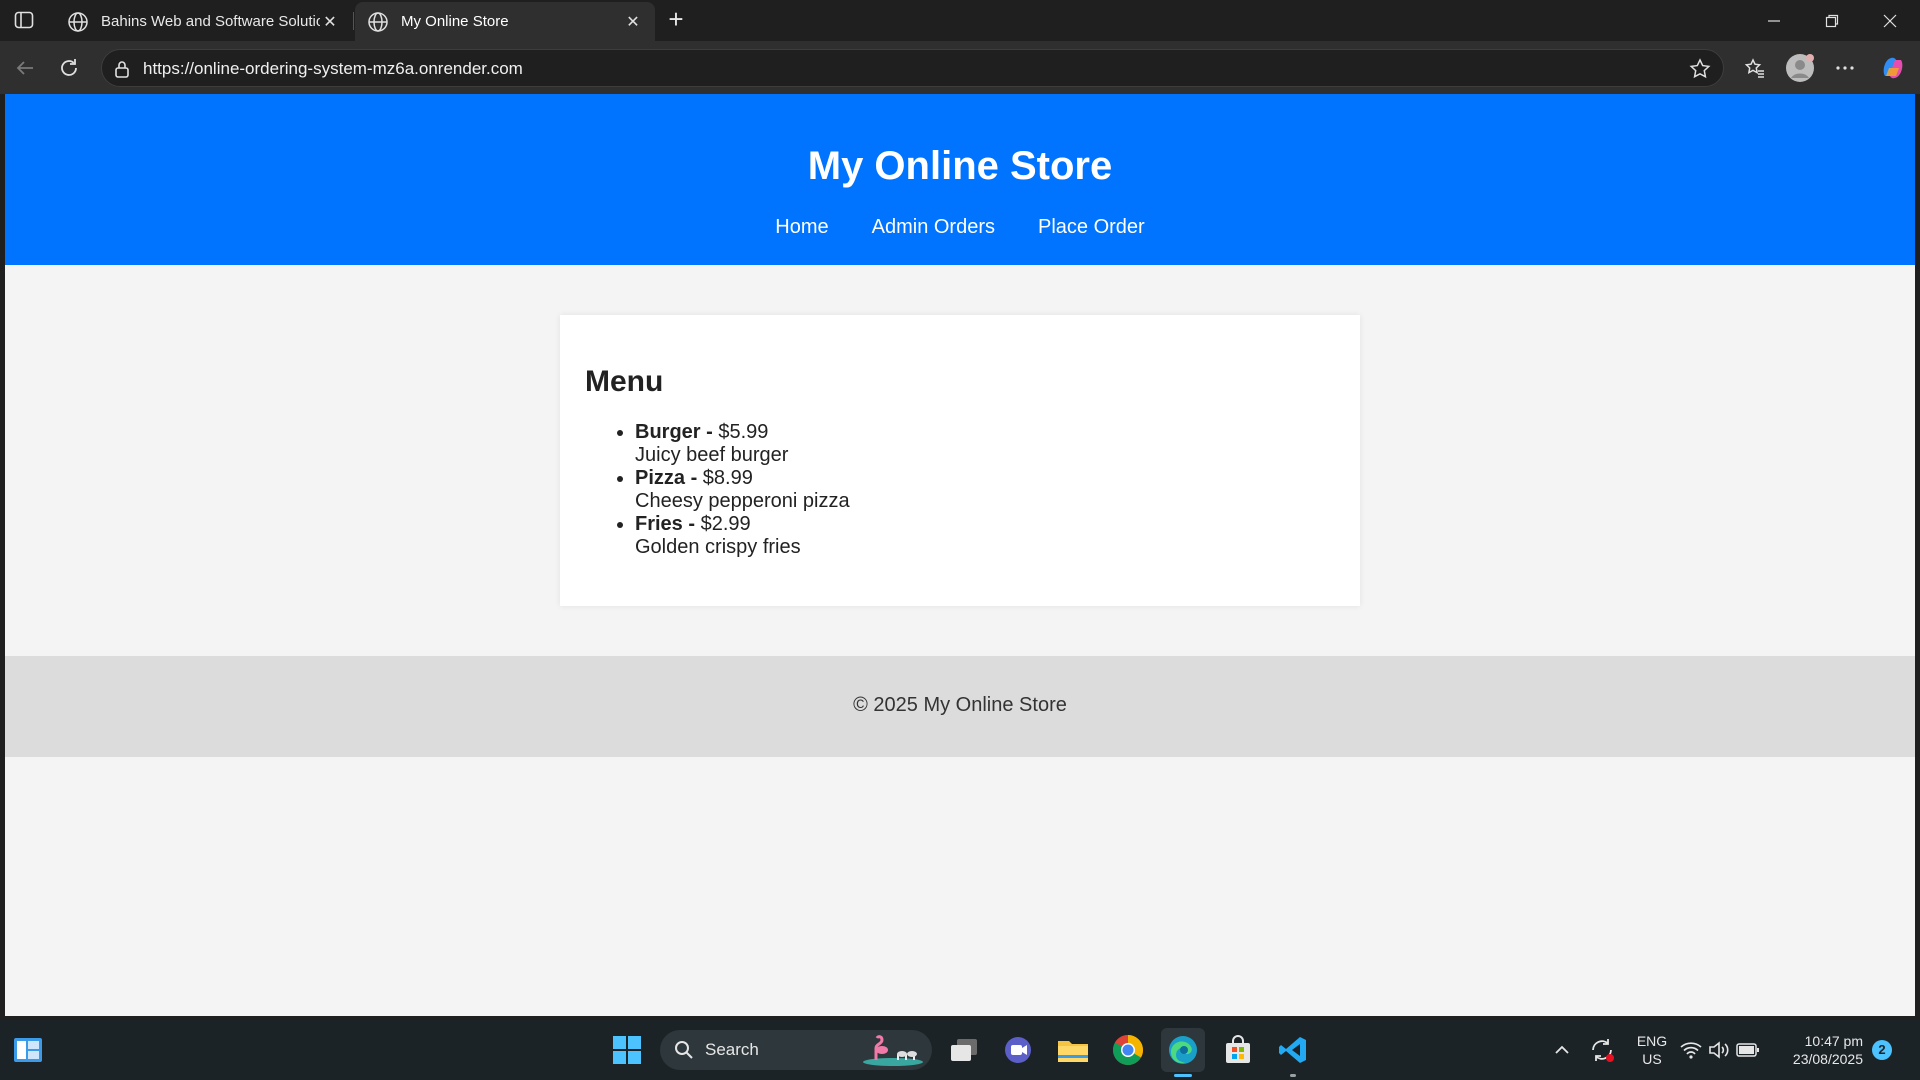  I want to click on file-explorer-icon, so click(1073, 1050).